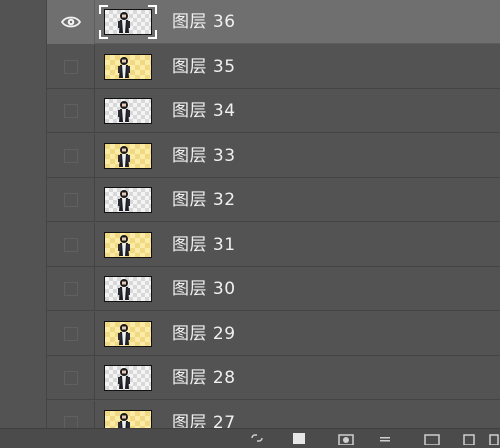  What do you see at coordinates (300, 438) in the screenshot?
I see `fx-icon` at bounding box center [300, 438].